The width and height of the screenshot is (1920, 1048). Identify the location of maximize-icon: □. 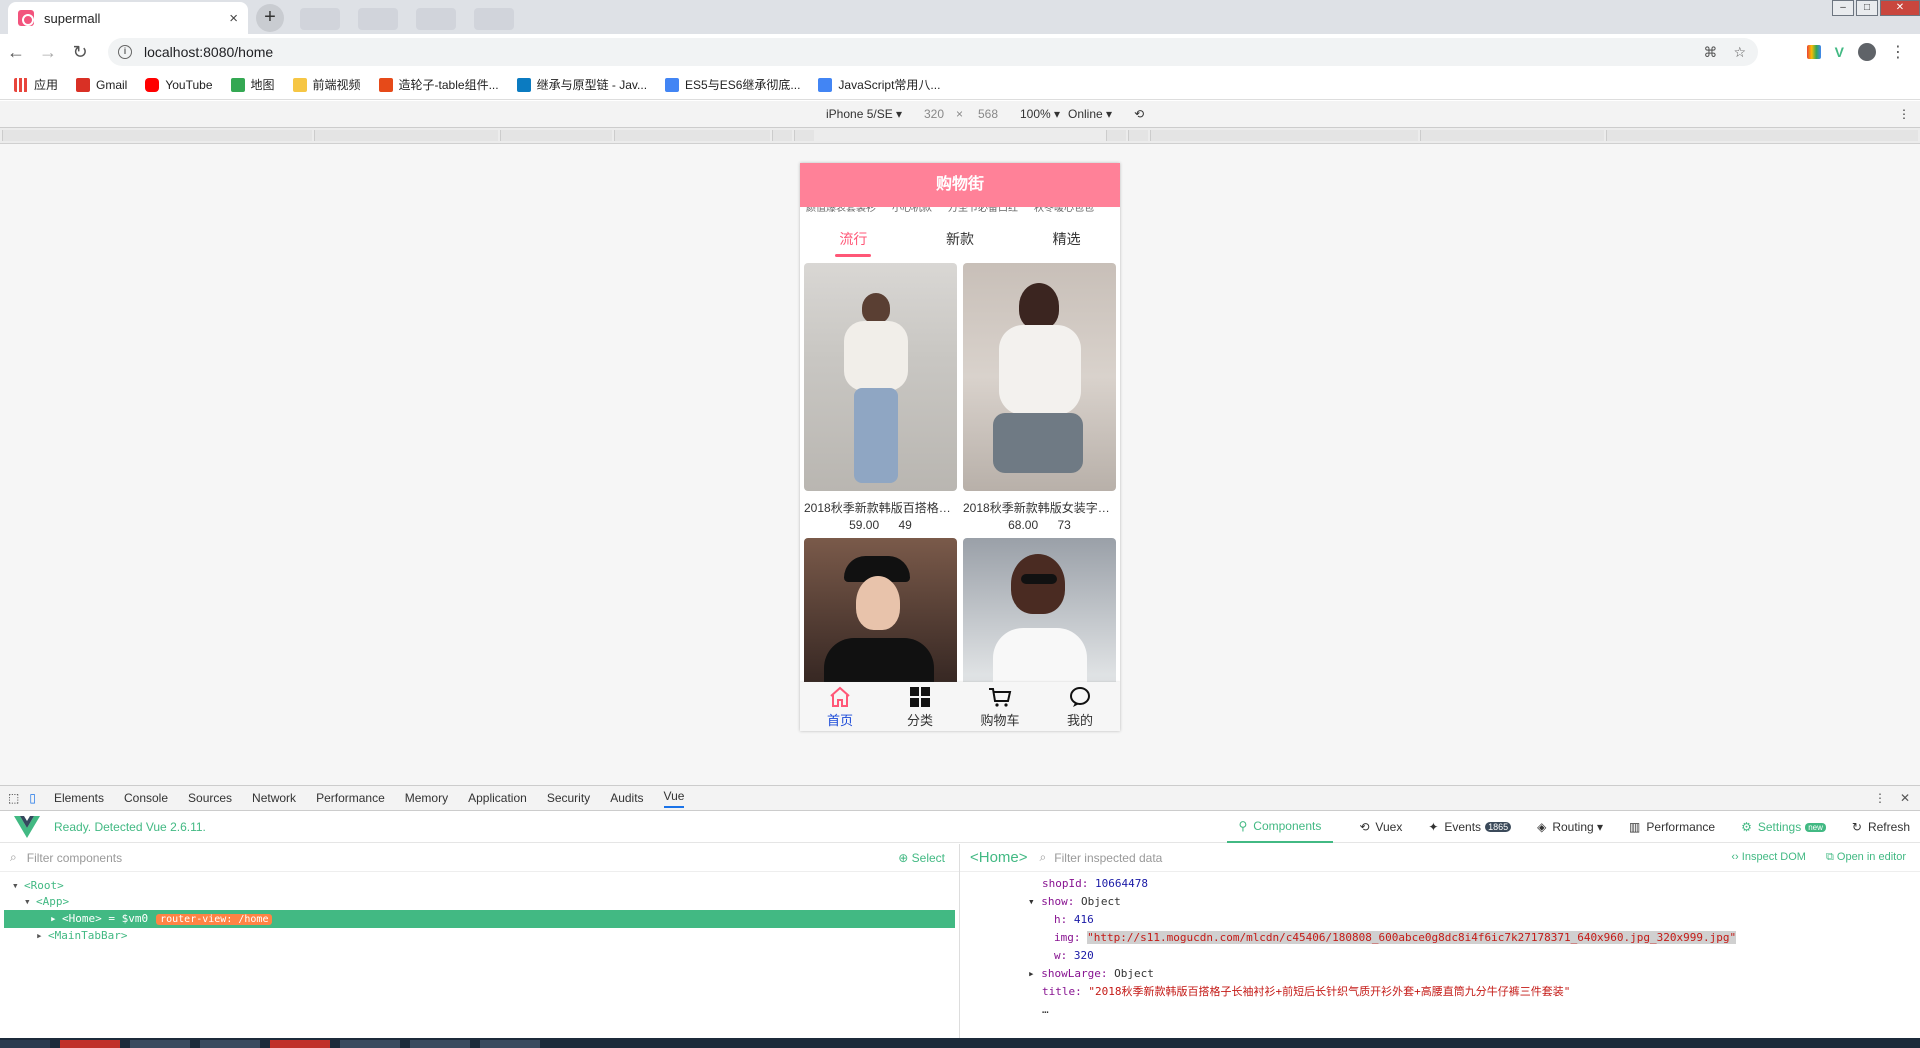
(1867, 8).